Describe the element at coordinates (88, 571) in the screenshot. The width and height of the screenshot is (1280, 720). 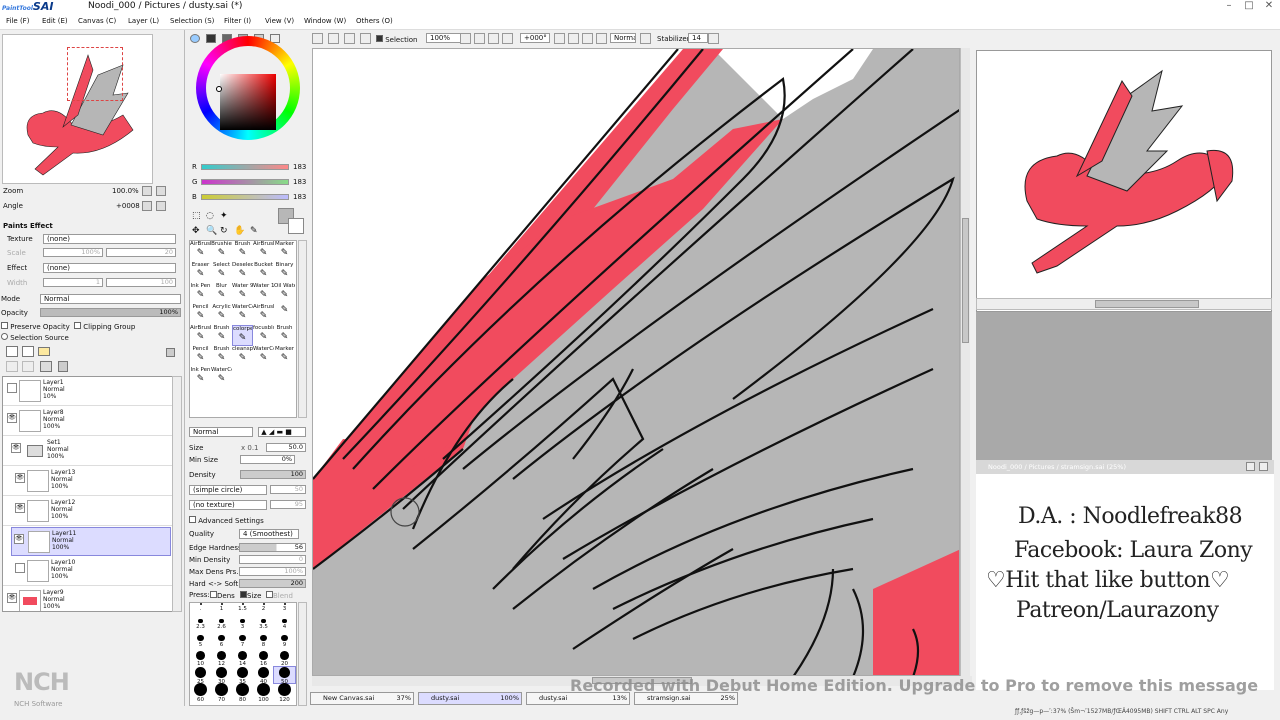
I see `layer-row: Layer10 Normal 100%` at that location.